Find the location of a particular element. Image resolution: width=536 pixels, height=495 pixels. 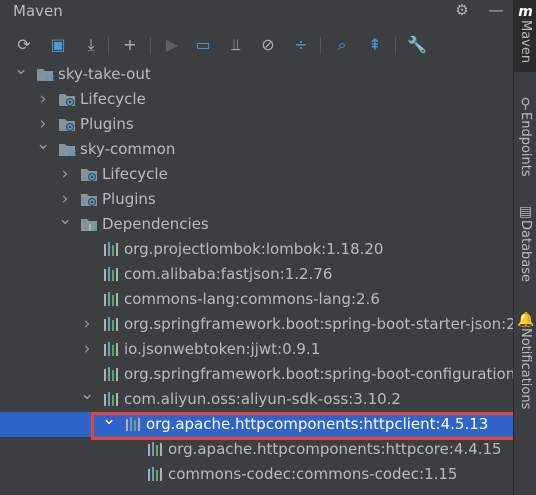

tree-item-label: sky-take-out is located at coordinates (104, 74).